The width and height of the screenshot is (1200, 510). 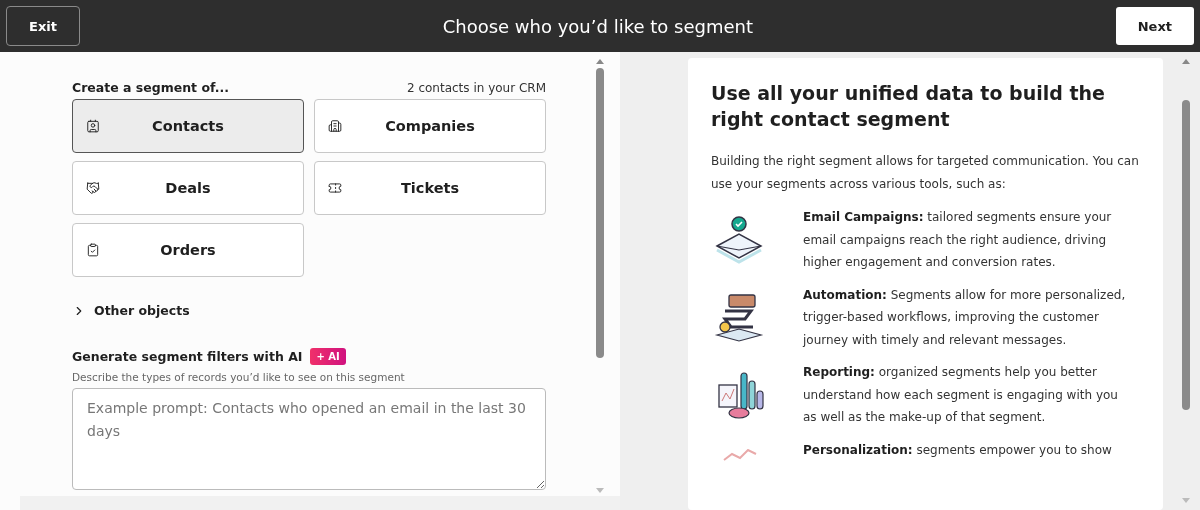 I want to click on object-tile: Deals, so click(x=188, y=188).